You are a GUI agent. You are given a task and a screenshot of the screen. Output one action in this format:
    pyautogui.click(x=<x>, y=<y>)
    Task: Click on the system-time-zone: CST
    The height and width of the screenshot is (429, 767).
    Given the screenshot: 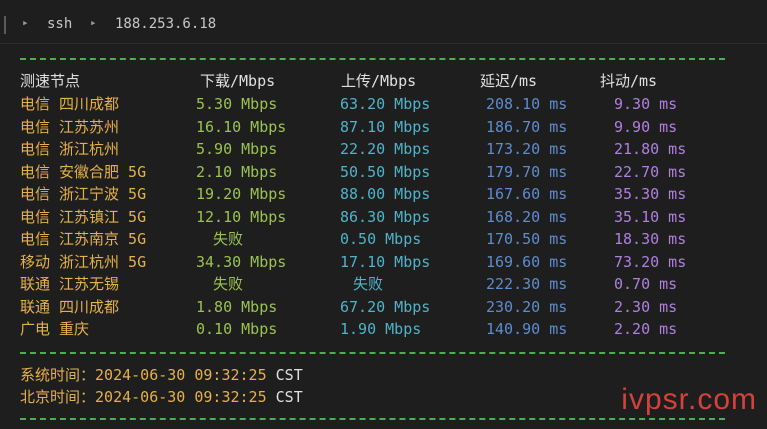 What is the action you would take?
    pyautogui.click(x=289, y=375)
    